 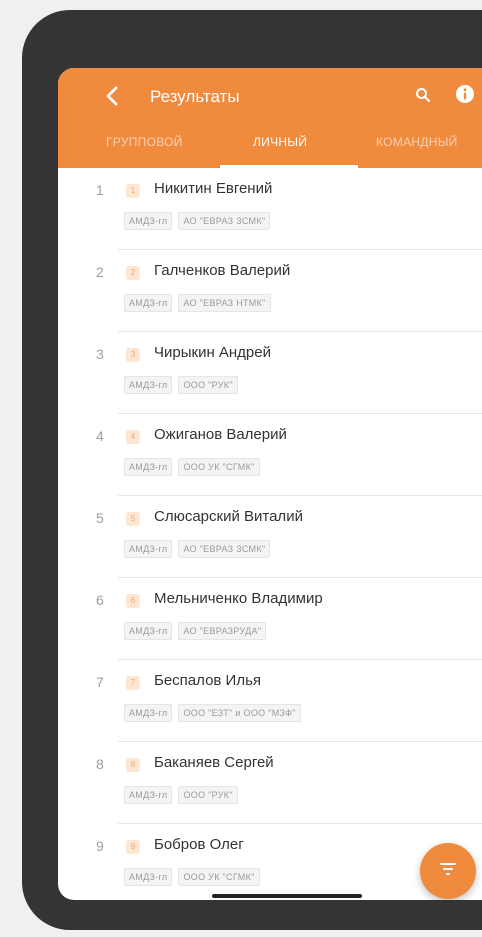 I want to click on rank-number: 8, so click(x=100, y=764).